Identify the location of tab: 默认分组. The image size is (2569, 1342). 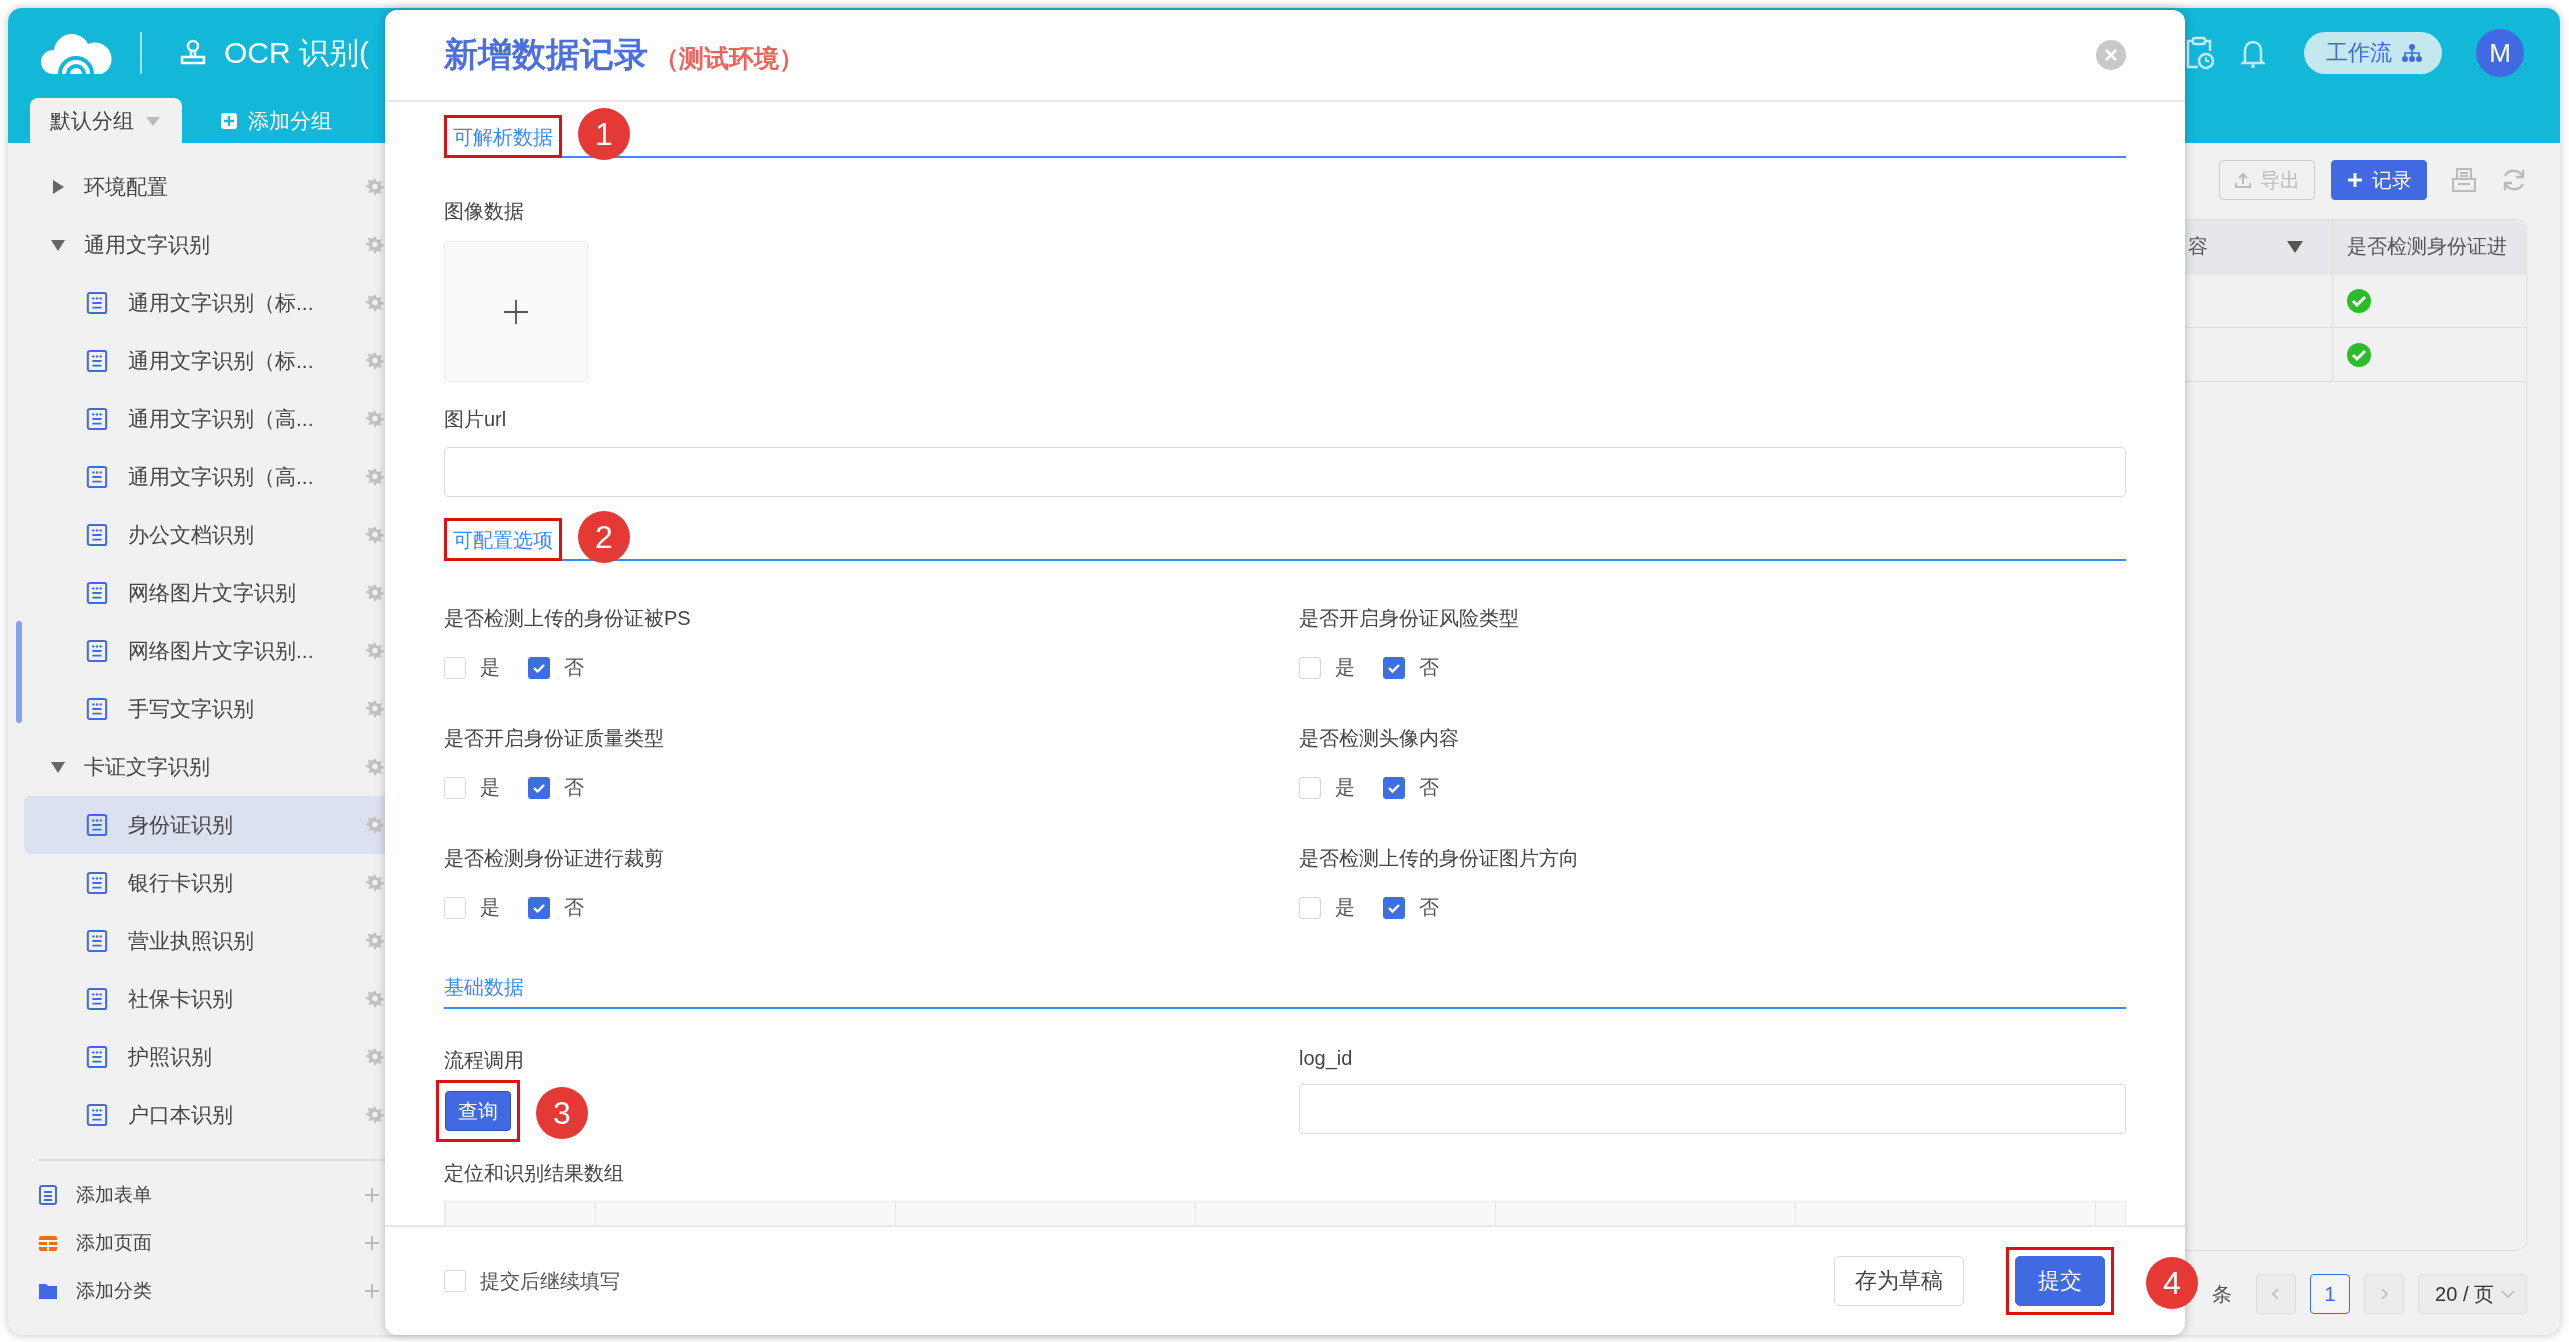
(106, 120).